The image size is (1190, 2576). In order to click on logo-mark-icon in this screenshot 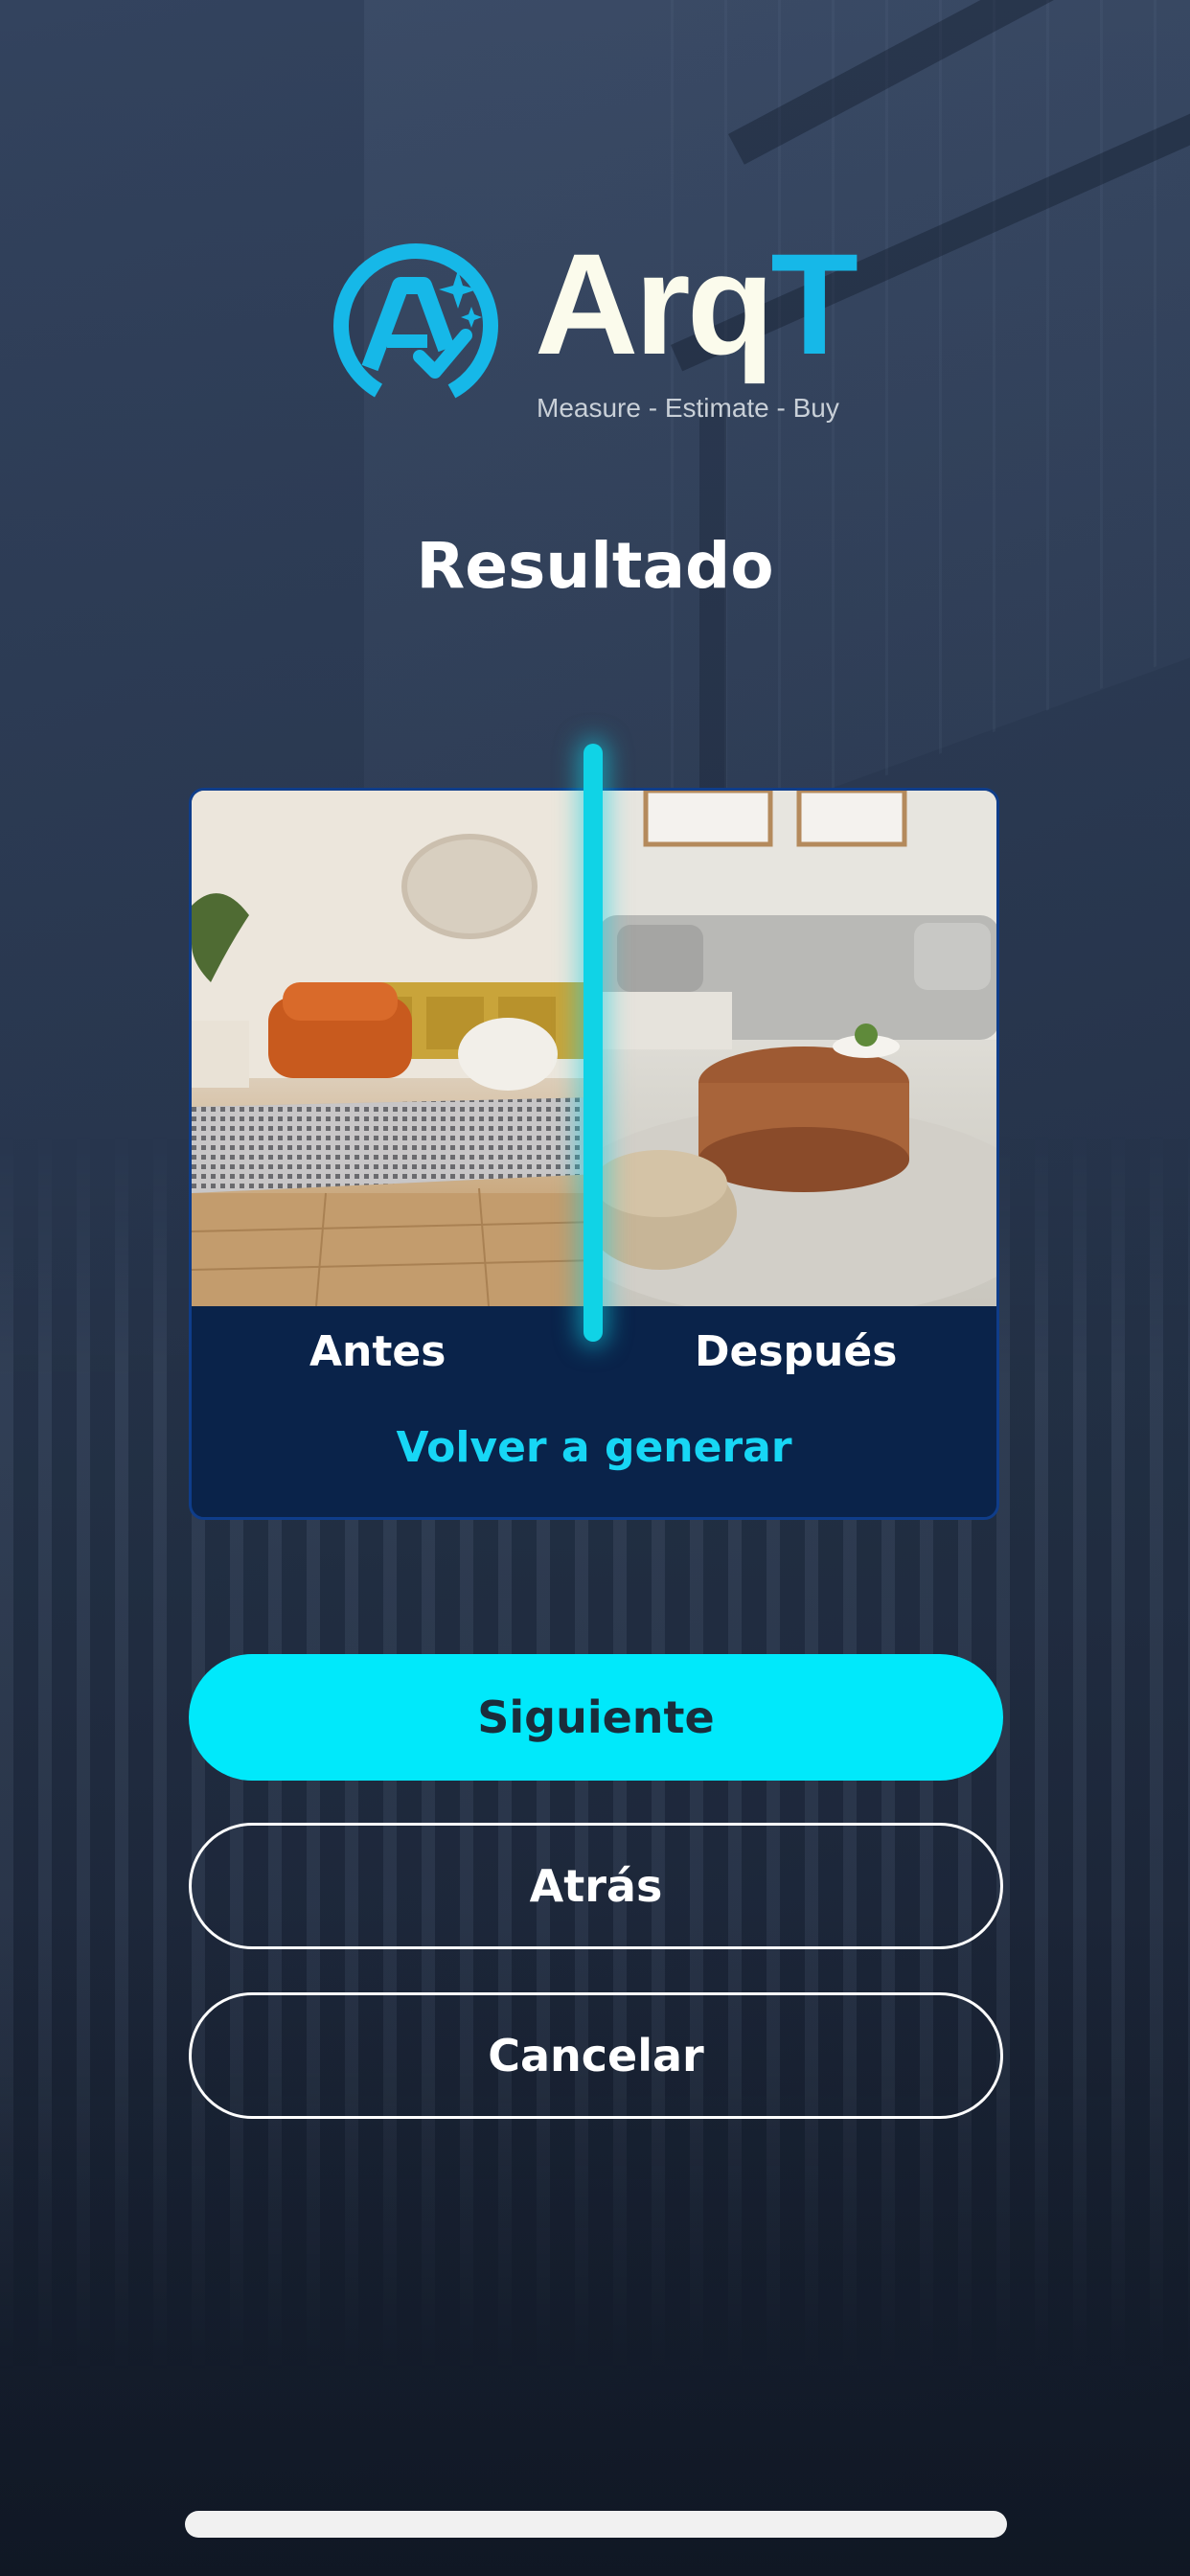, I will do `click(416, 325)`.